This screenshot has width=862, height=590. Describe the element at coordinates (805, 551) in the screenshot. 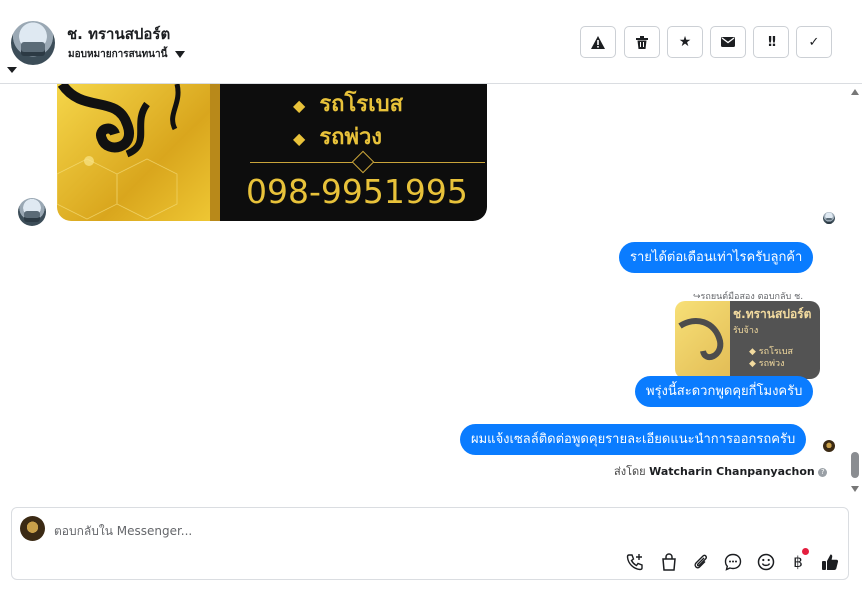

I see `notification-dot` at that location.